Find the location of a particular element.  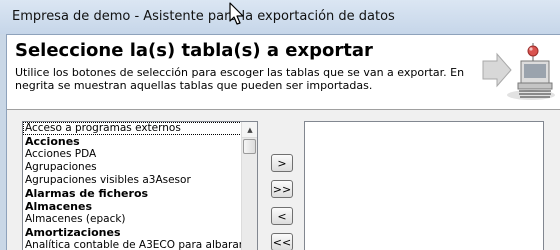

list-item: Acciones PDA is located at coordinates (132, 154).